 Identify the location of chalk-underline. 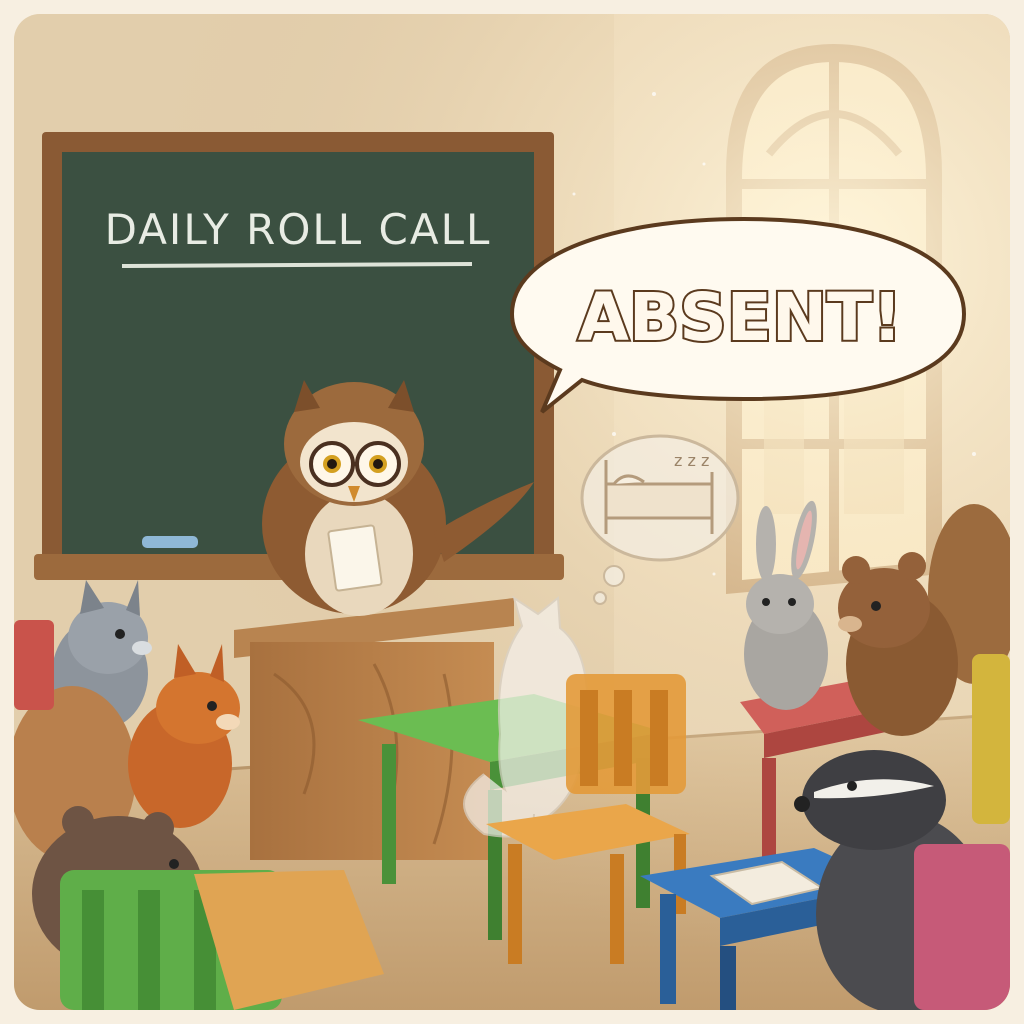
(297, 265).